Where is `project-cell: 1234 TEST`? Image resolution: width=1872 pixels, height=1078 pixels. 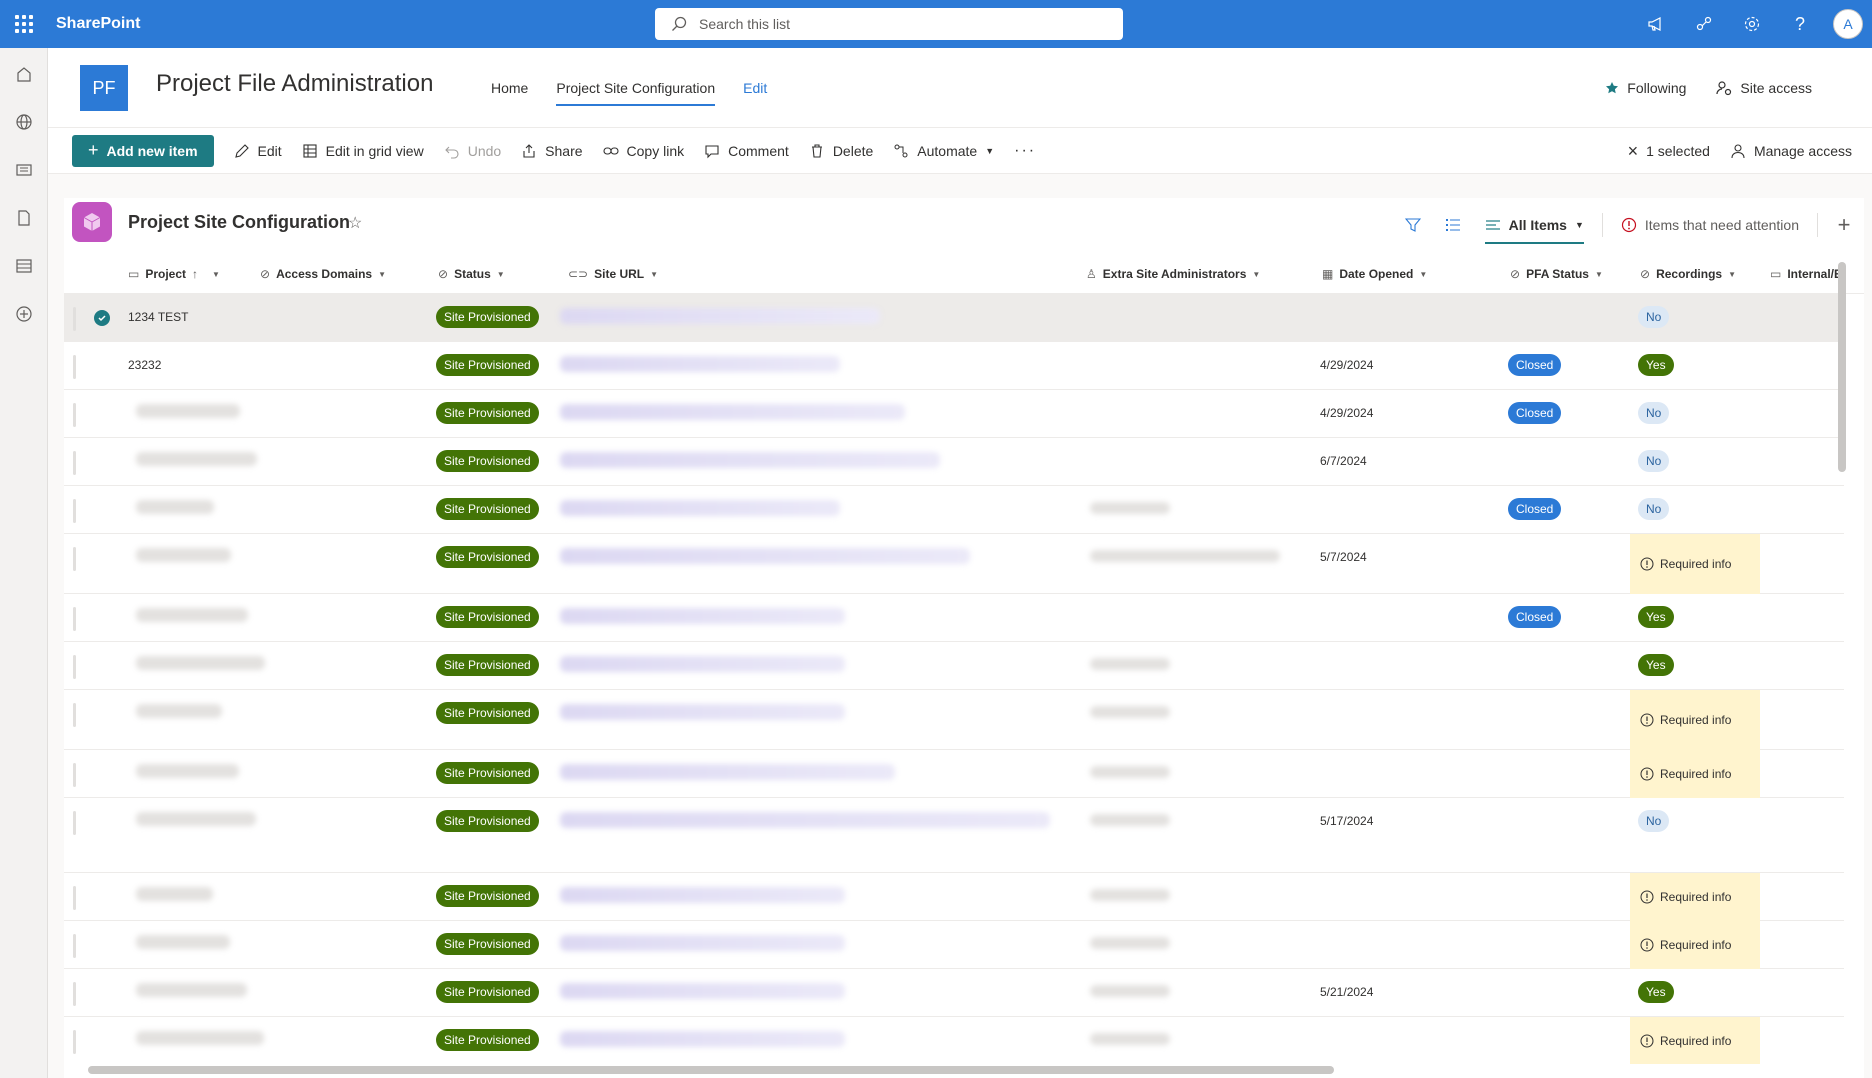 project-cell: 1234 TEST is located at coordinates (158, 317).